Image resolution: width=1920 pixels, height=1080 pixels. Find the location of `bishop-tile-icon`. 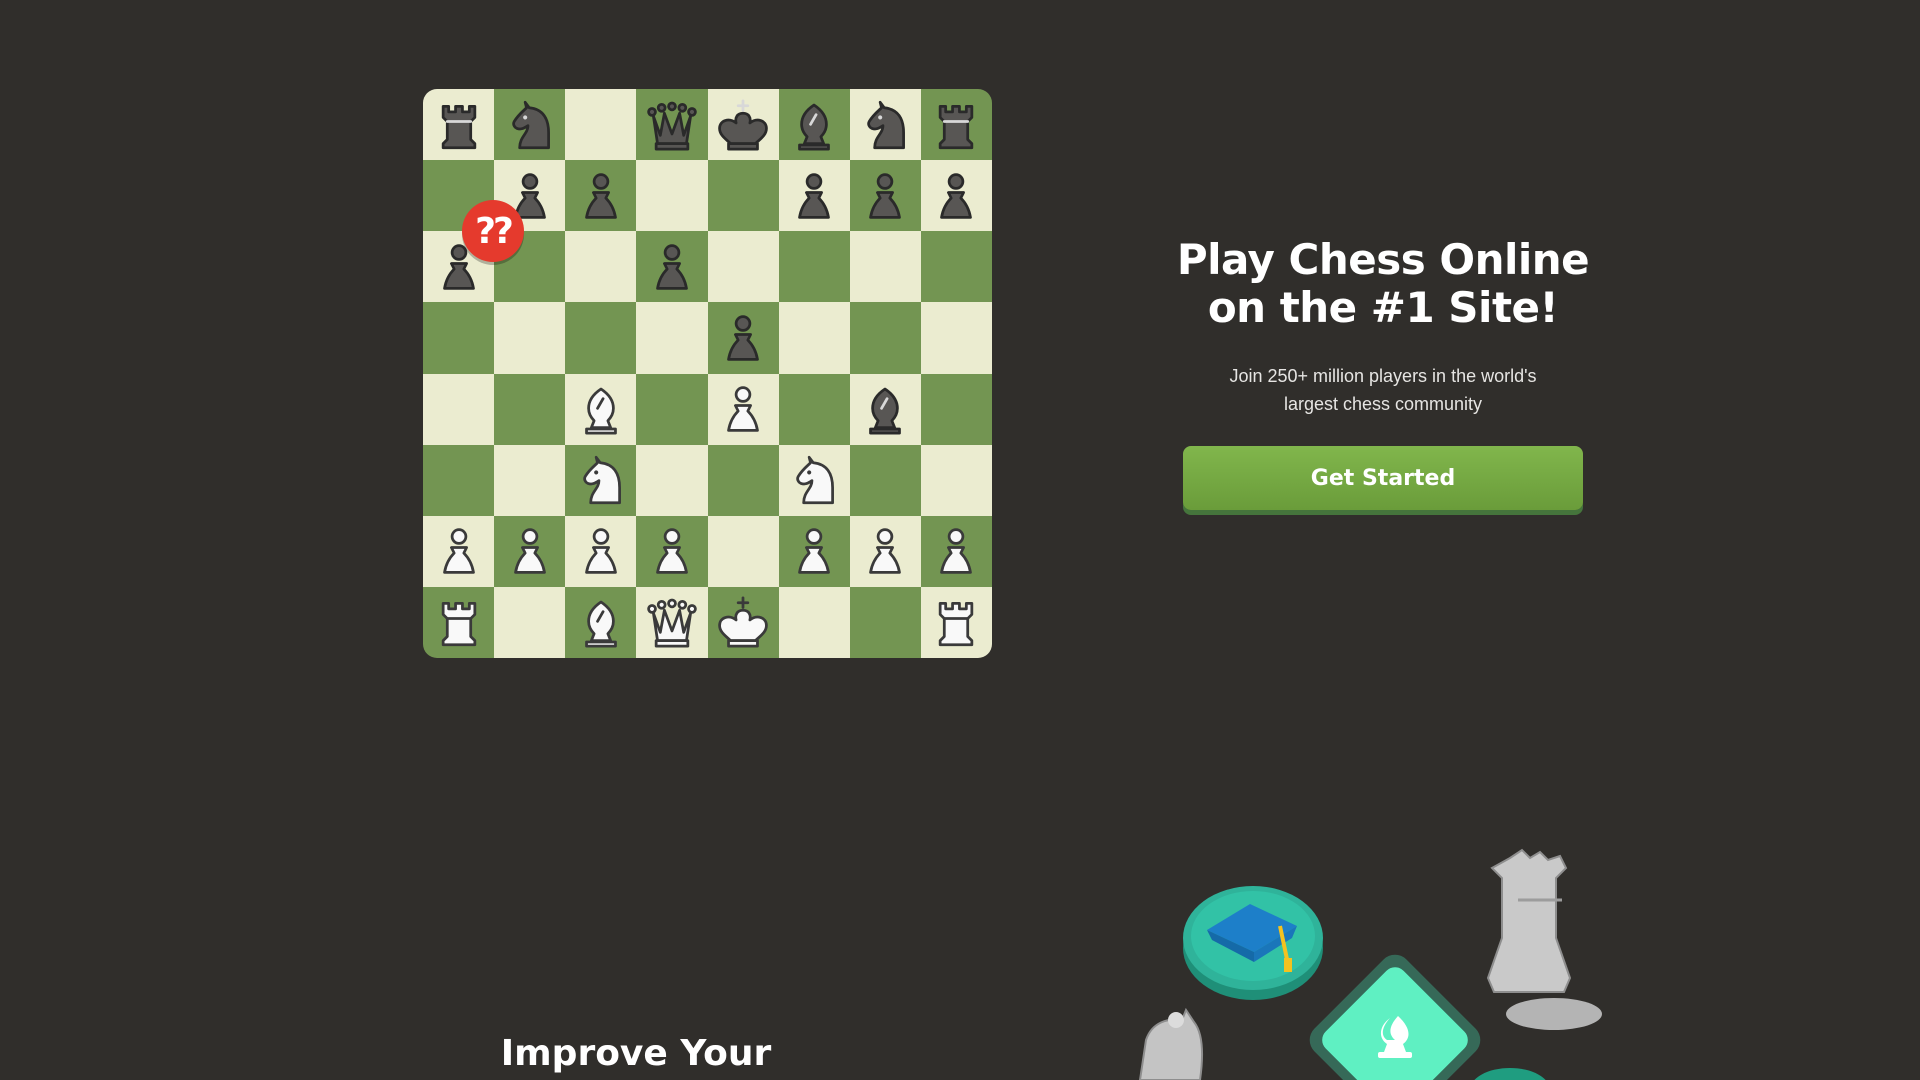

bishop-tile-icon is located at coordinates (1395, 1017).